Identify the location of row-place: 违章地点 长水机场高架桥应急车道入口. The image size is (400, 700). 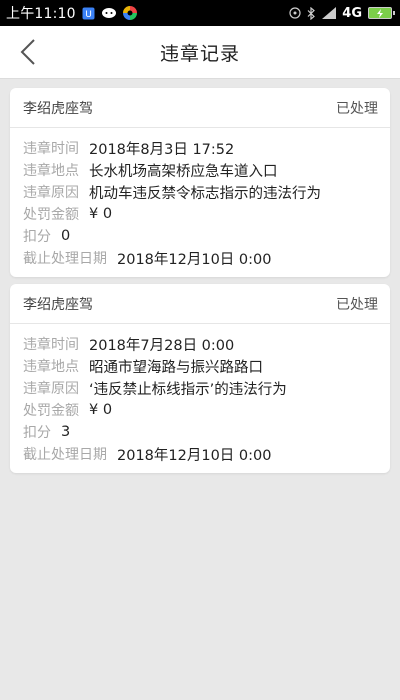
(206, 170).